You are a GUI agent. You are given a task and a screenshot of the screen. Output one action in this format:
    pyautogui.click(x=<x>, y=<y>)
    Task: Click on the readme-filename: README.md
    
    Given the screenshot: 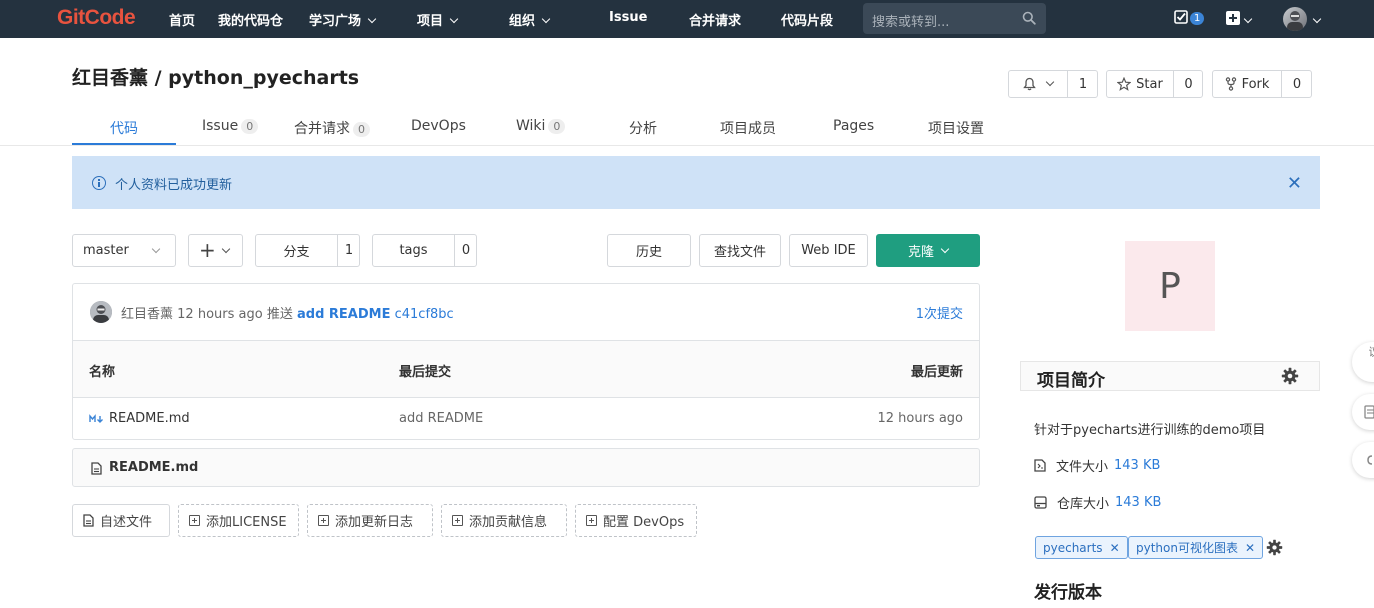 What is the action you would take?
    pyautogui.click(x=153, y=467)
    